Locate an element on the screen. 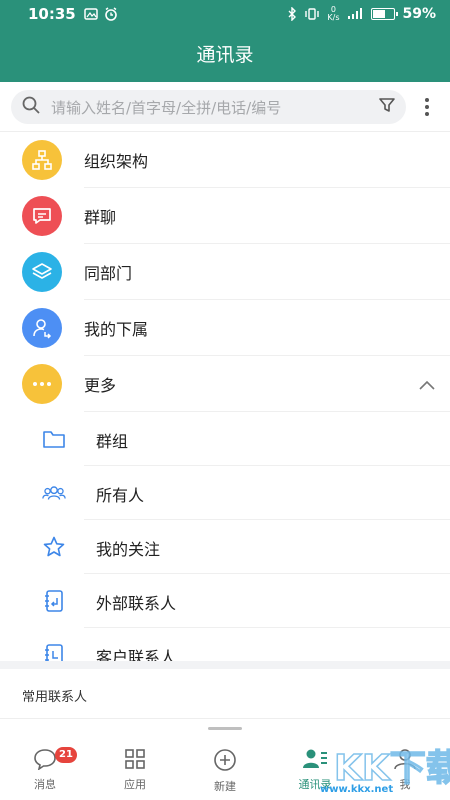 The image size is (450, 800). row-subordinates: 我的下属 is located at coordinates (225, 328).